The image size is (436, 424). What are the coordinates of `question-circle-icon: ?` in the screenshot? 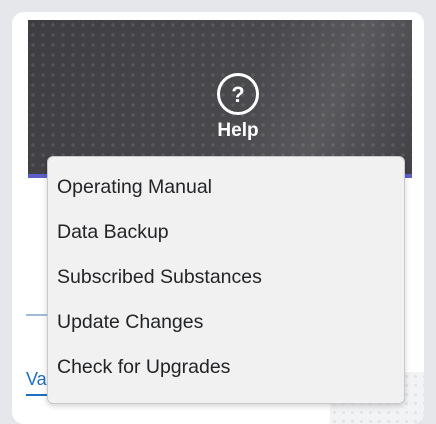 It's located at (238, 94).